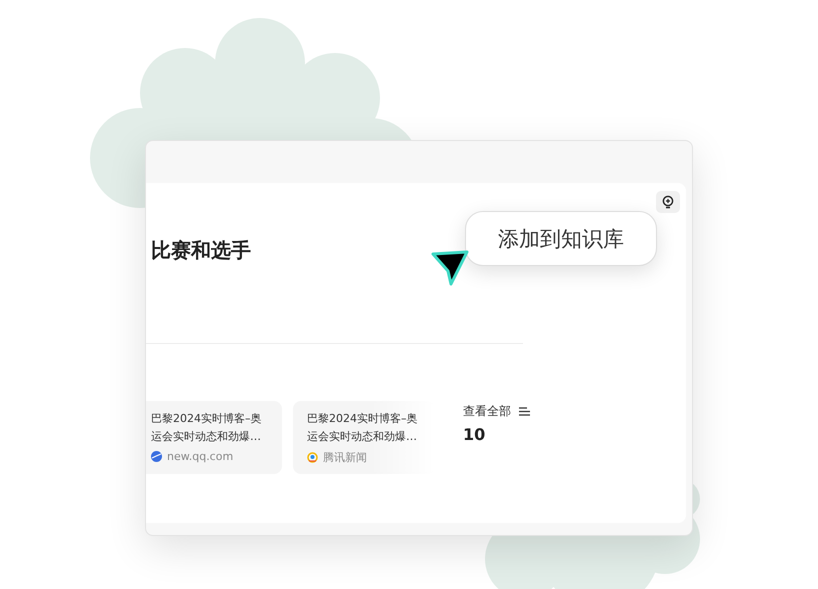 The height and width of the screenshot is (589, 818). What do you see at coordinates (201, 250) in the screenshot?
I see `answer-heading: 比赛和选手` at bounding box center [201, 250].